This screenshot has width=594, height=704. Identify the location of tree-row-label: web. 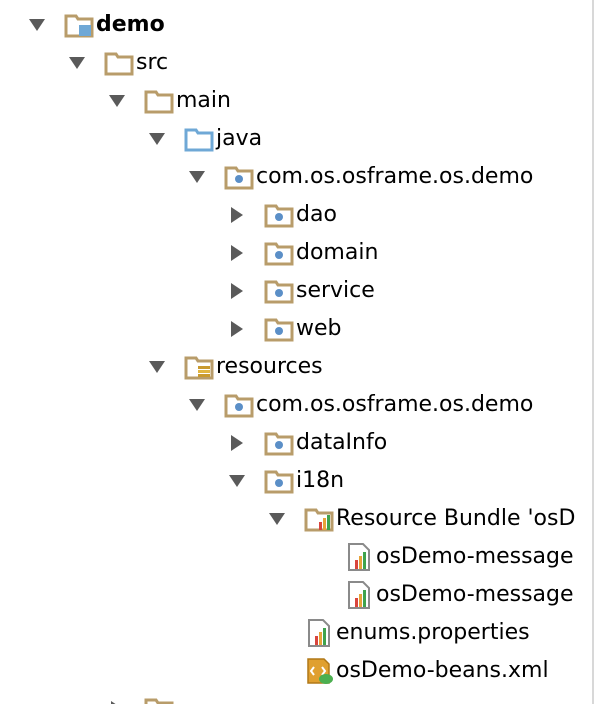
(319, 328).